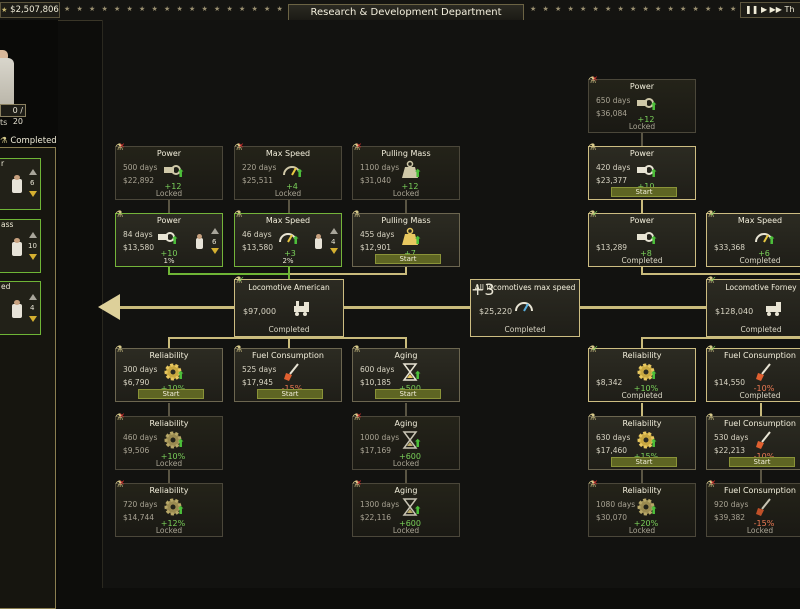  What do you see at coordinates (289, 306) in the screenshot?
I see `locomotive-american-node: ⚗ Locomotive American $97,000 Completed` at bounding box center [289, 306].